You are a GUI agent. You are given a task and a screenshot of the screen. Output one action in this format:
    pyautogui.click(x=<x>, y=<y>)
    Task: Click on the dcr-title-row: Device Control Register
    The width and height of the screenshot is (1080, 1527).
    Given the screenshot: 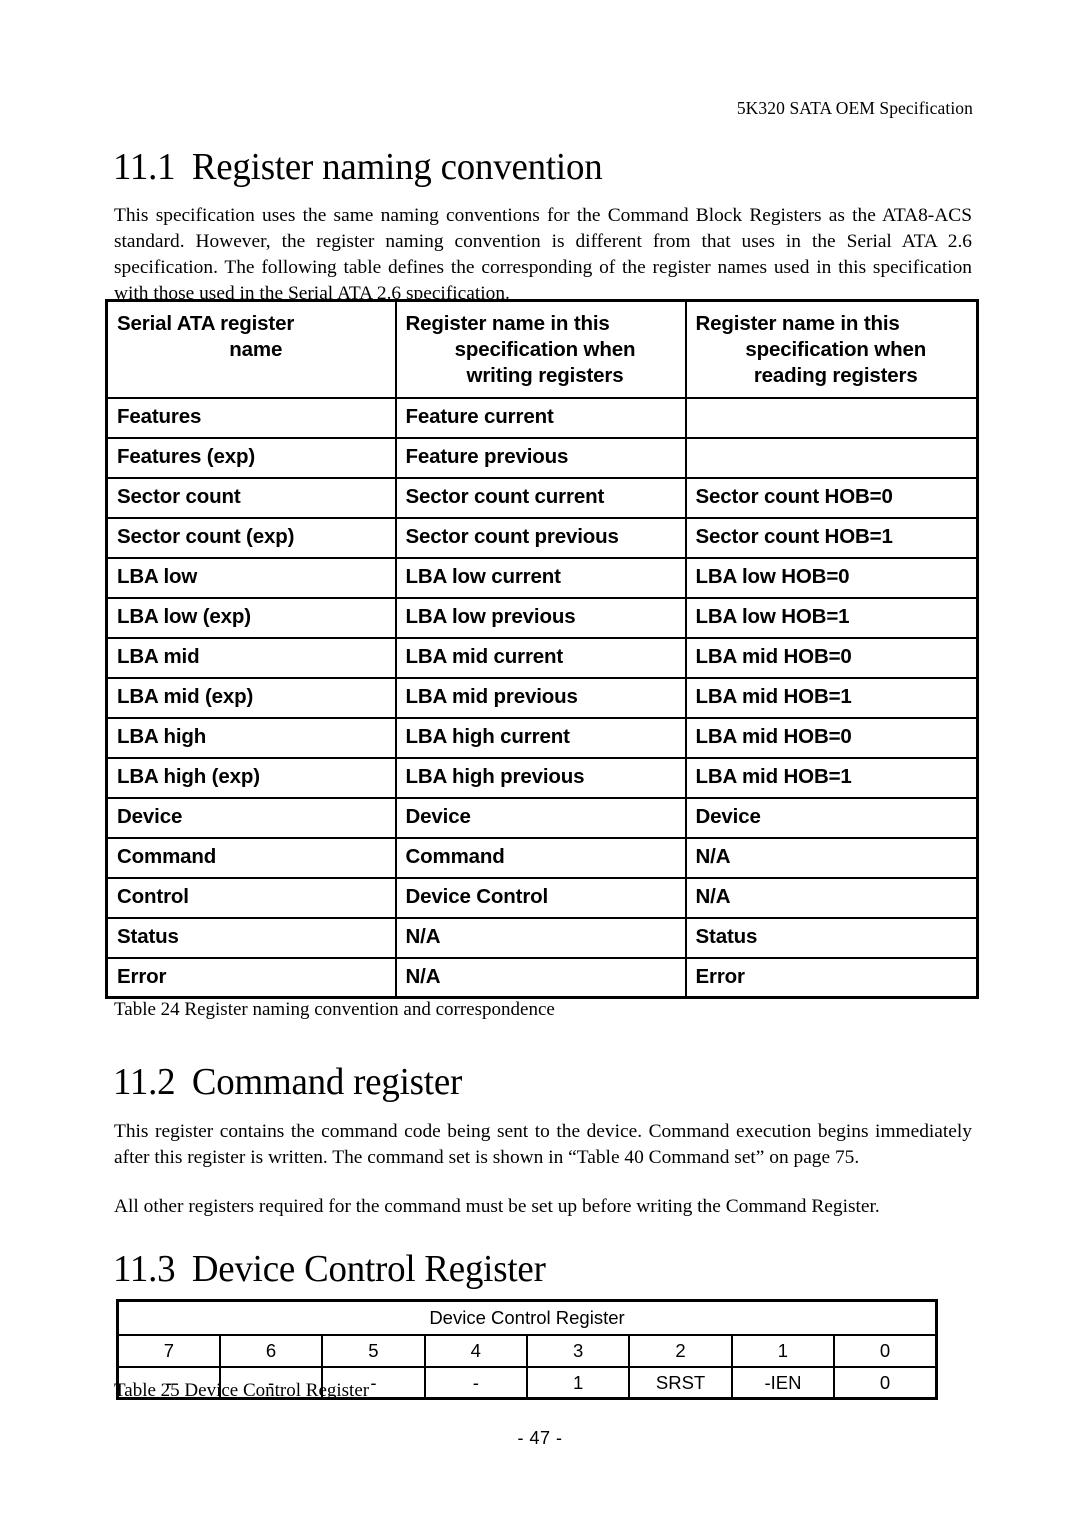 What is the action you would take?
    pyautogui.click(x=527, y=1317)
    